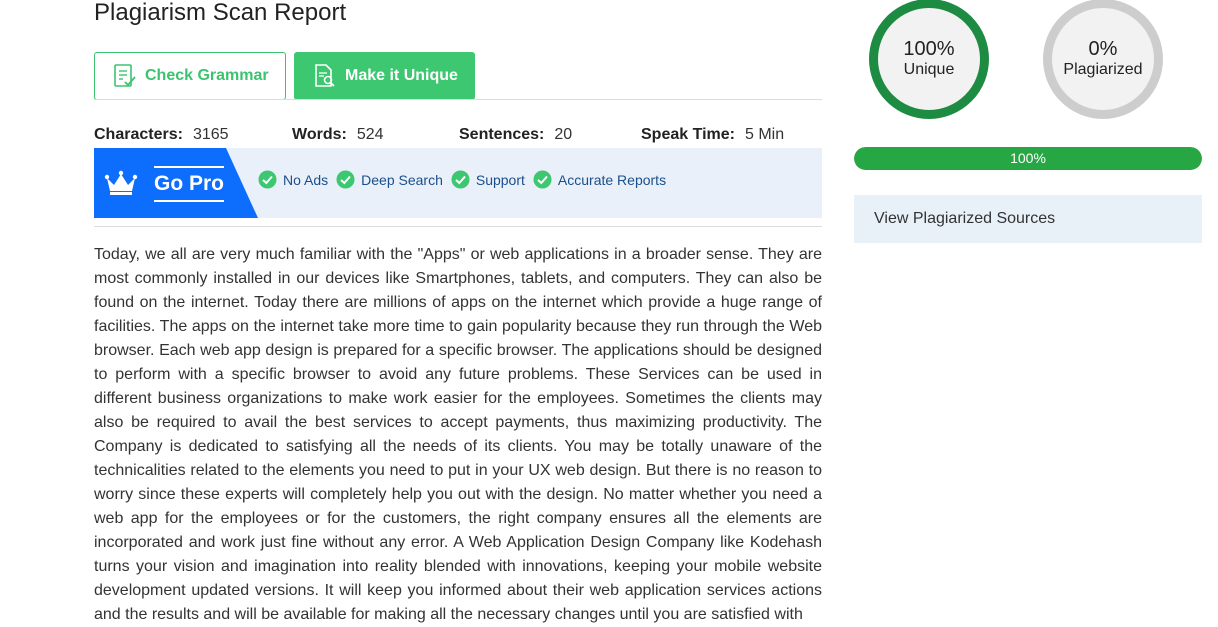  Describe the element at coordinates (458, 99) in the screenshot. I see `divider-top` at that location.